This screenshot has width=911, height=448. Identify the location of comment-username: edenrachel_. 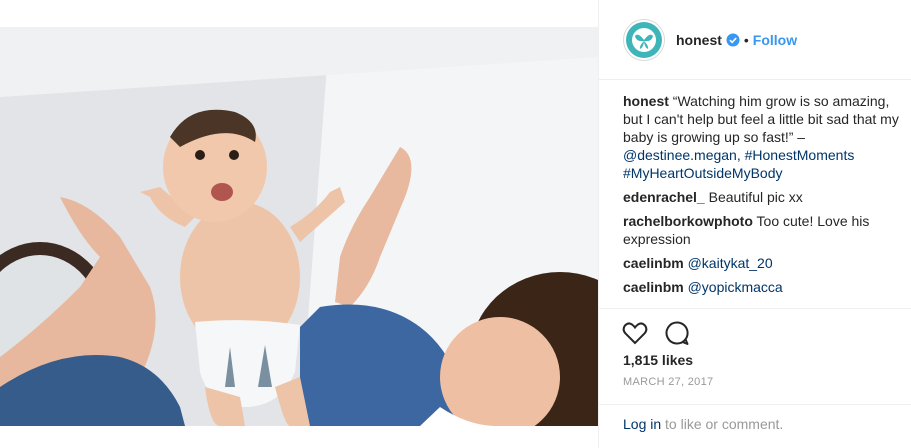
(664, 197).